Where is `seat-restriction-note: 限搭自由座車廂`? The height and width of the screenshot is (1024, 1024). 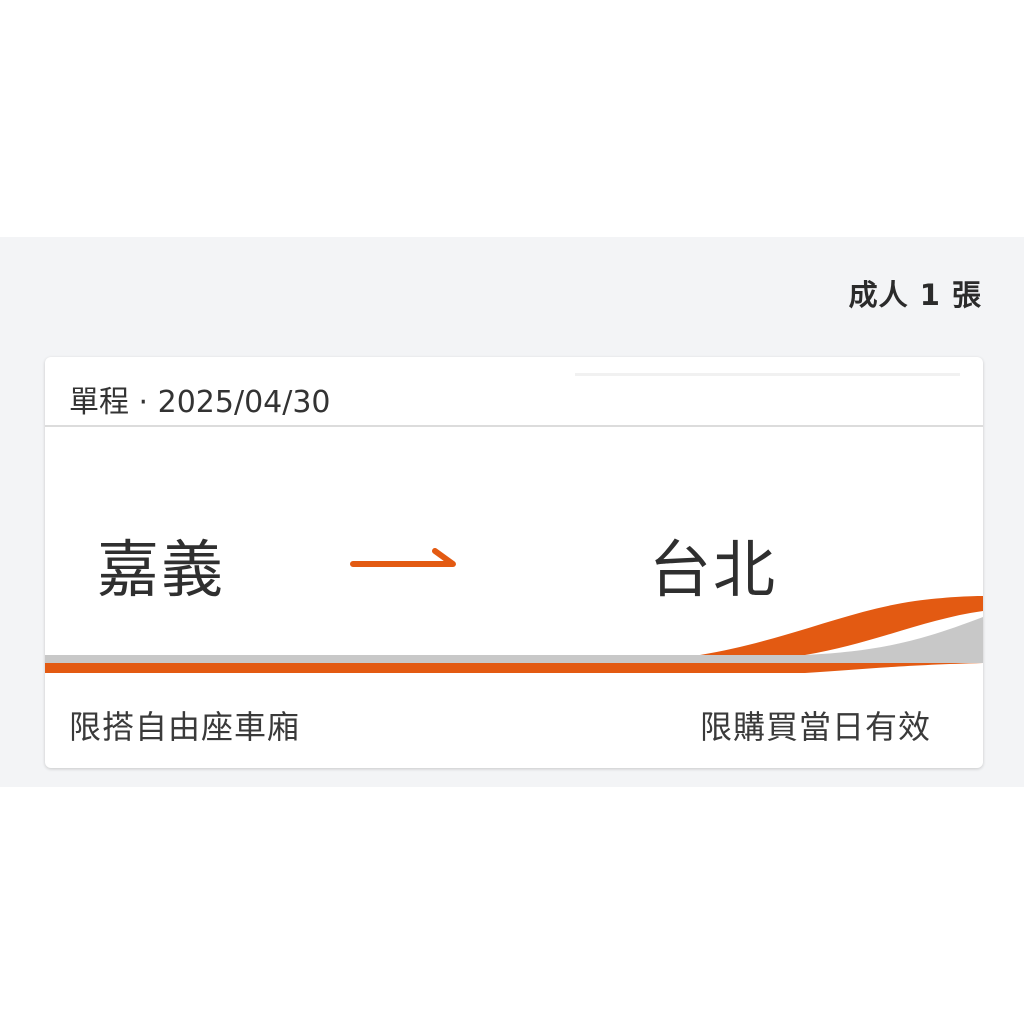
seat-restriction-note: 限搭自由座車廂 is located at coordinates (185, 727).